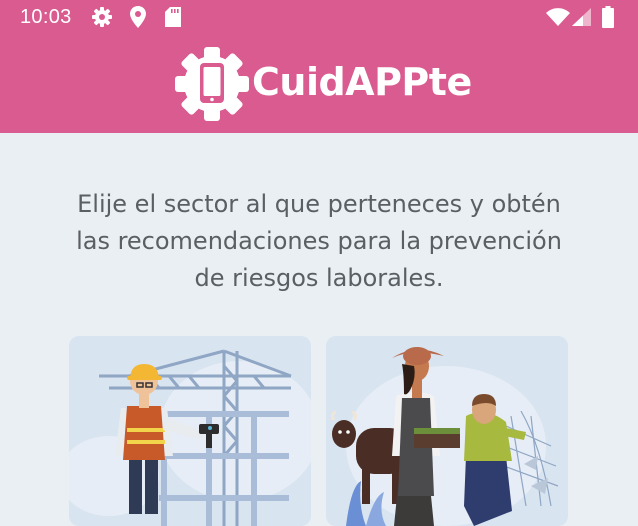 The height and width of the screenshot is (526, 638). What do you see at coordinates (362, 82) in the screenshot?
I see `app-name: CuidAPPte` at bounding box center [362, 82].